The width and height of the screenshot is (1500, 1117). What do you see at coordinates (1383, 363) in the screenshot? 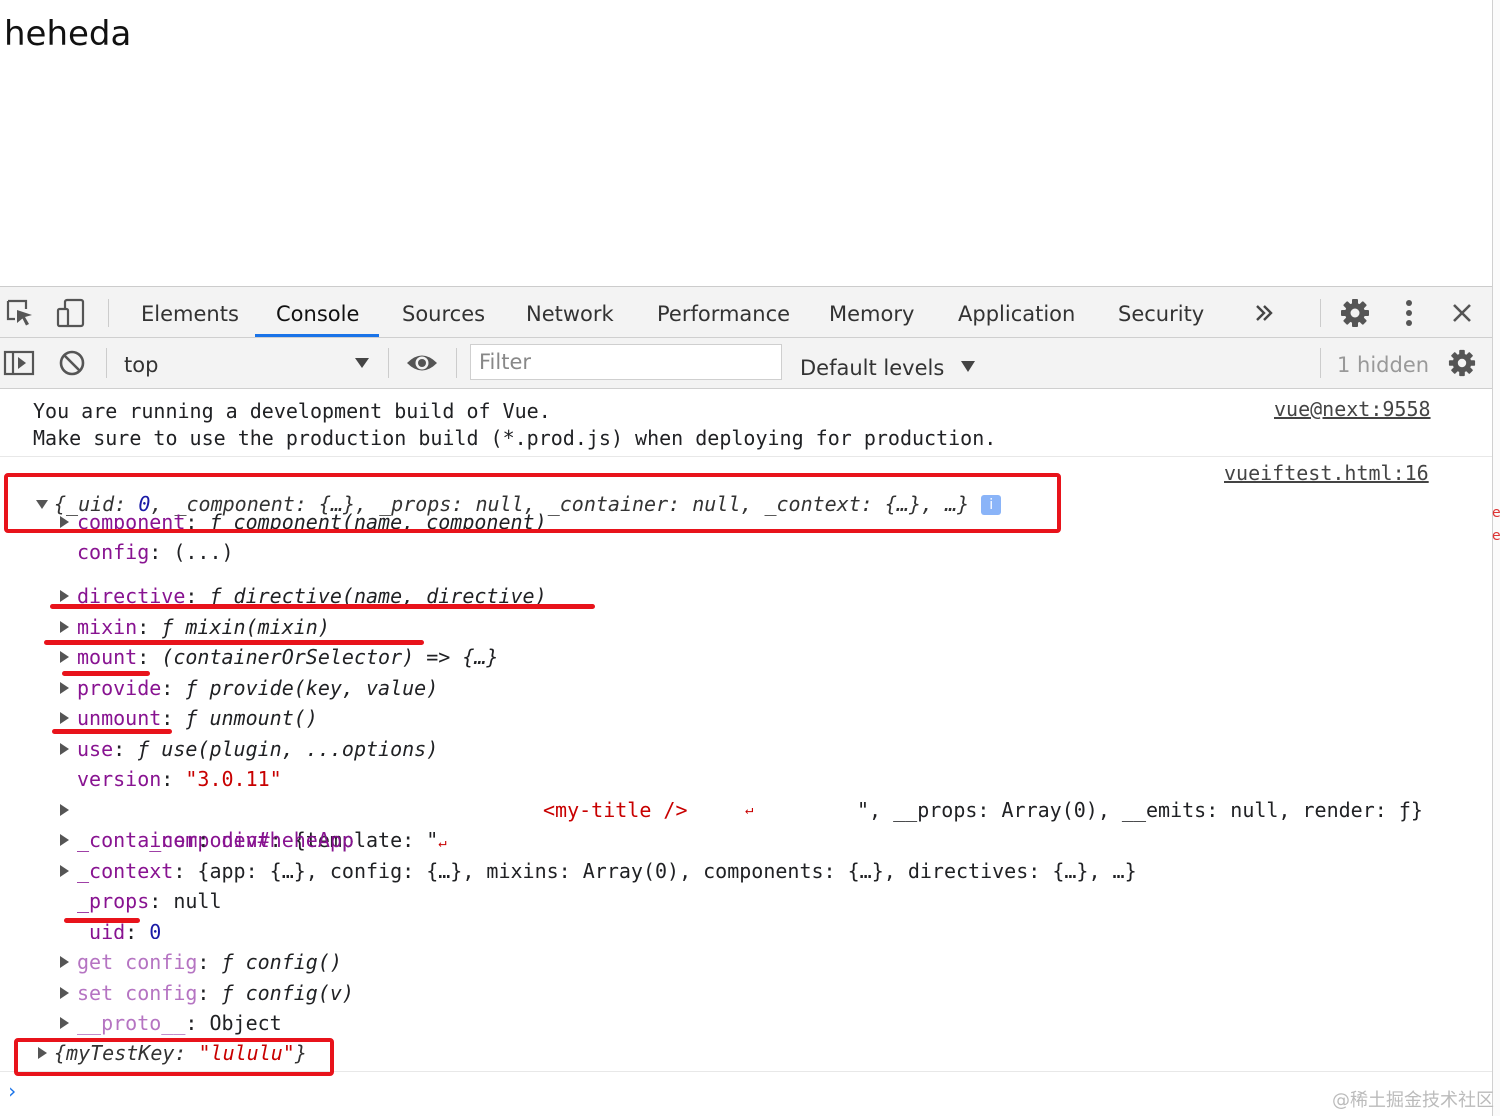
I see `hidden-messages-count: 1 hidden` at bounding box center [1383, 363].